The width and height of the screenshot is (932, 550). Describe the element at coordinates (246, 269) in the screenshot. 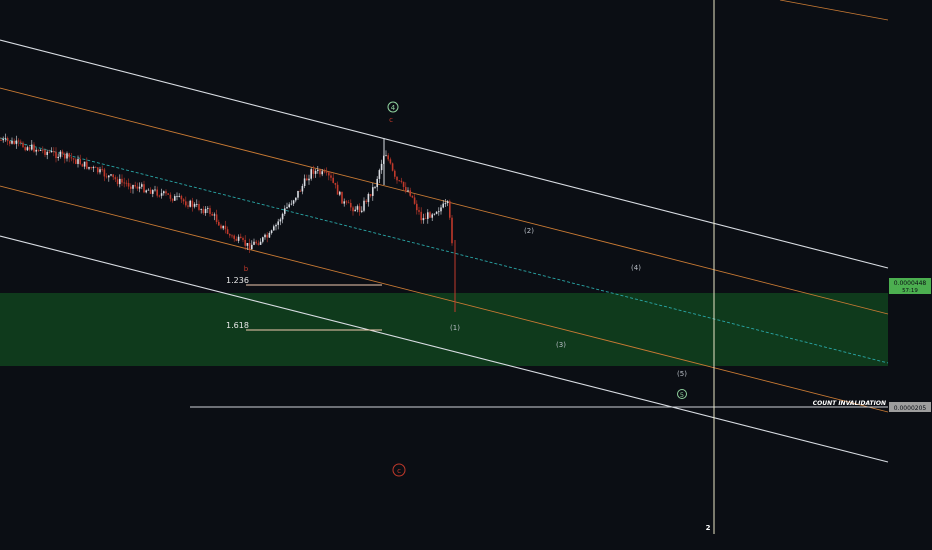

I see `wave-b-label: b` at that location.